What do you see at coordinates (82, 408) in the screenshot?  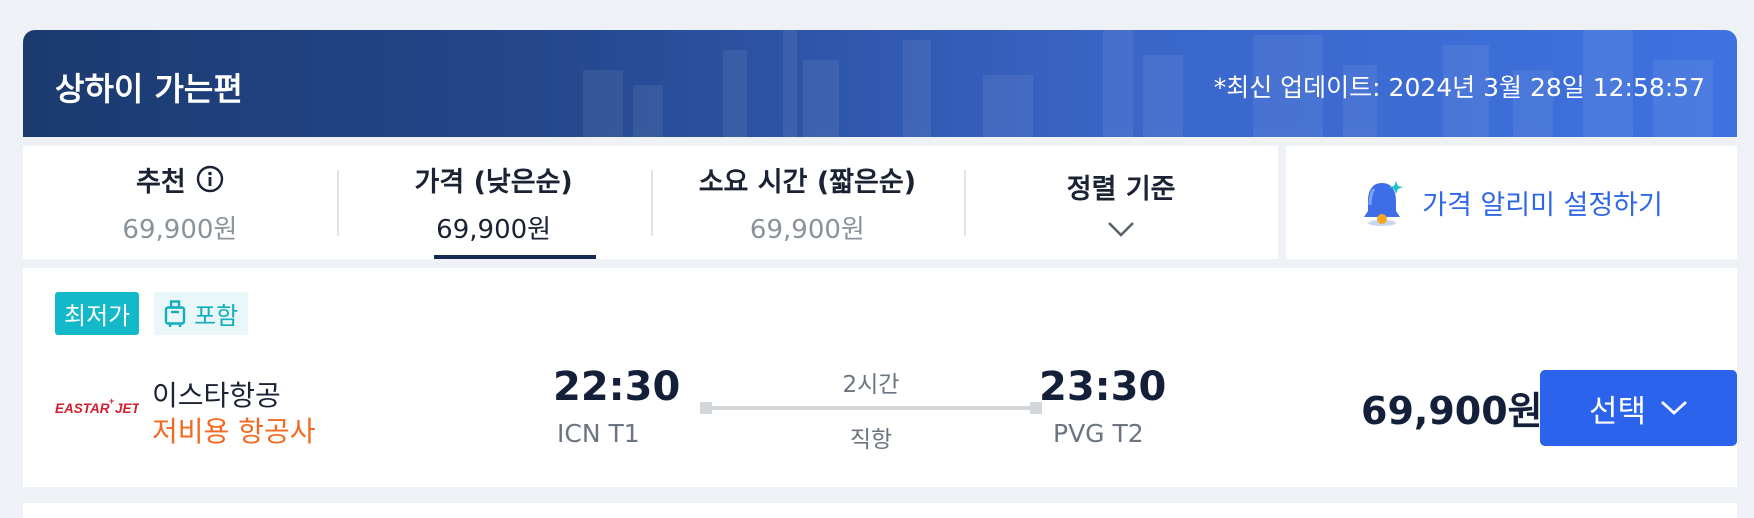 I see `svg-text: EASTAR` at bounding box center [82, 408].